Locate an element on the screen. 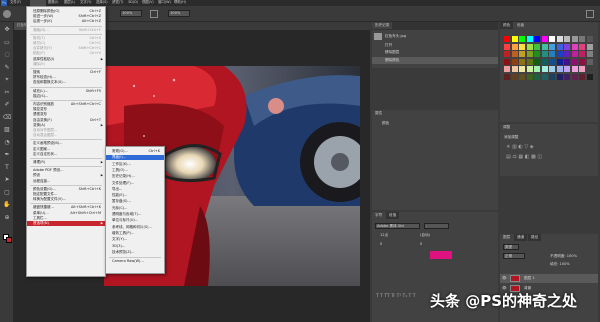 The height and width of the screenshot is (322, 600). background-color-swatch is located at coordinates (9, 240).